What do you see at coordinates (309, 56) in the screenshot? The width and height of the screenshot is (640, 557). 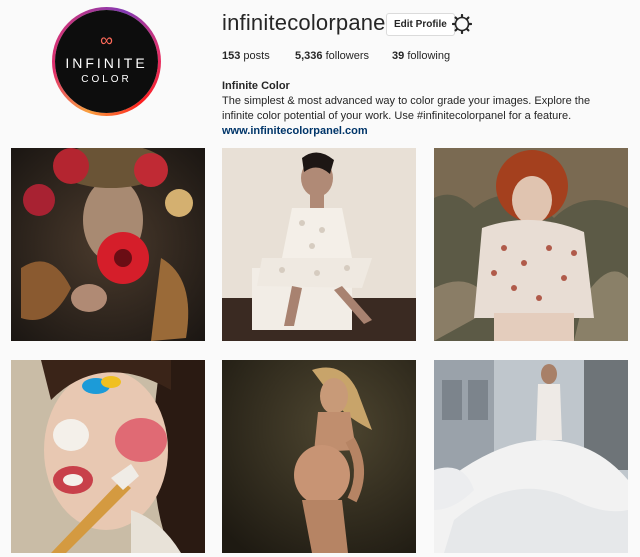 I see `followers-count: 5,336` at bounding box center [309, 56].